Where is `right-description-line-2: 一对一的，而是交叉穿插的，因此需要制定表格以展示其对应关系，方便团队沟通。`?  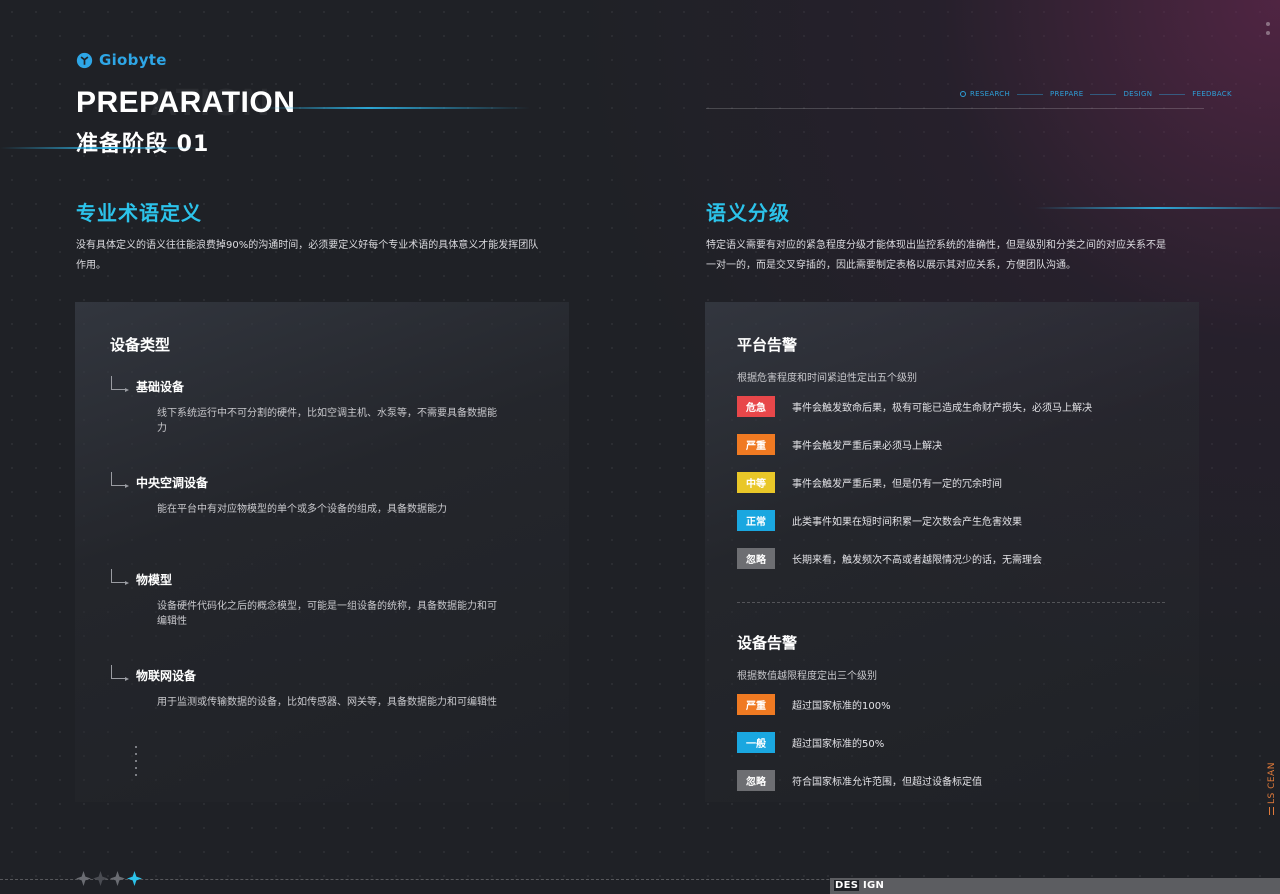
right-description-line-2: 一对一的，而是交叉穿插的，因此需要制定表格以展示其对应关系，方便团队沟通。 is located at coordinates (891, 265).